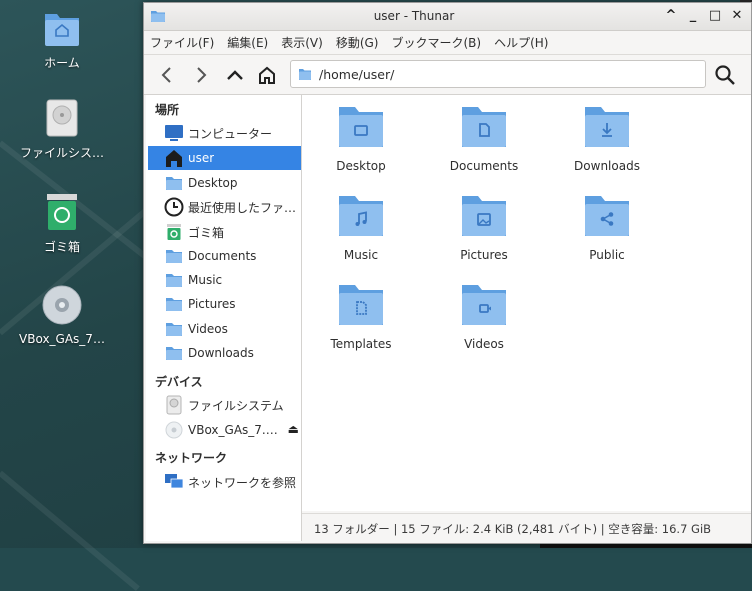 The width and height of the screenshot is (752, 591). I want to click on search-button, so click(725, 75).